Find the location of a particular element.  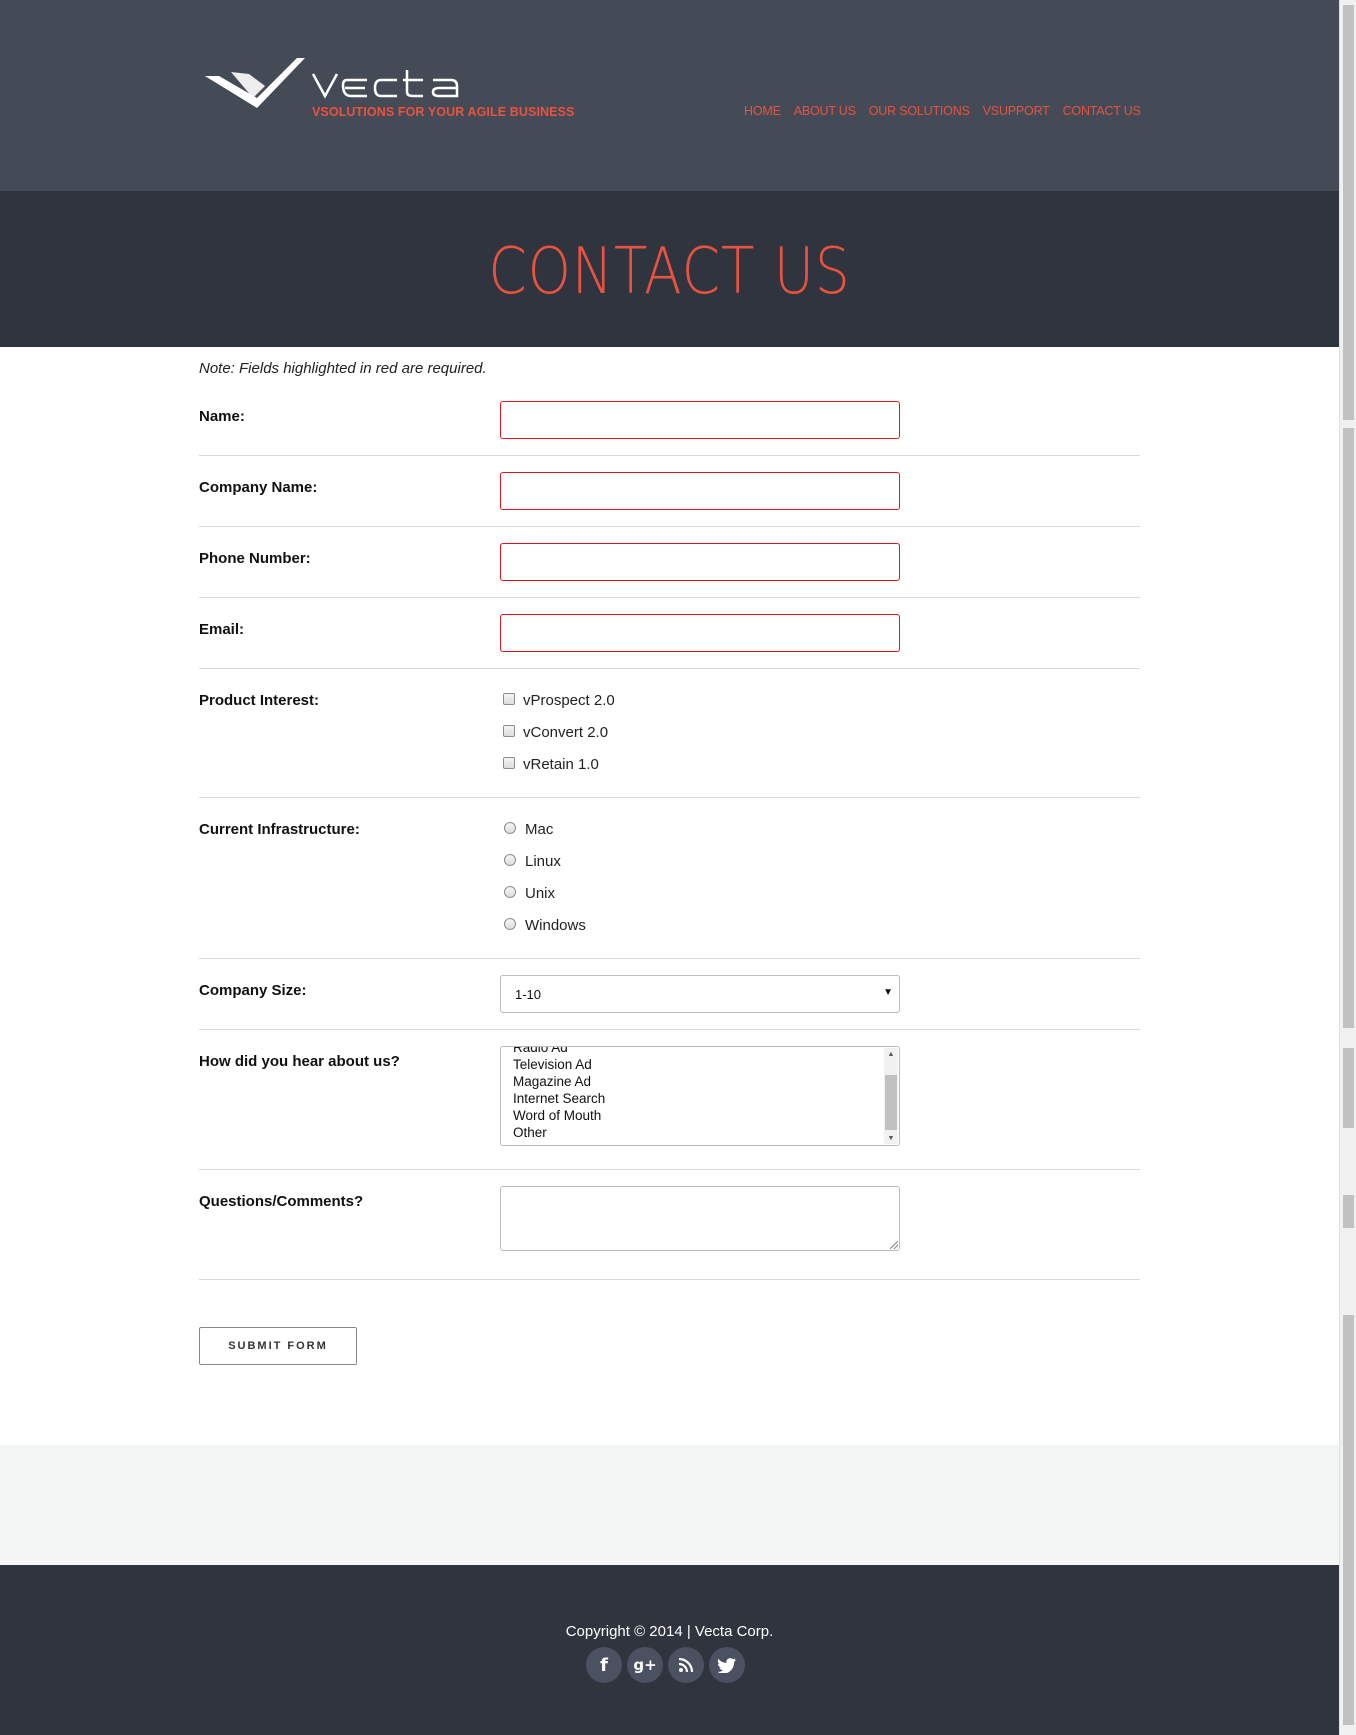

product-checkbox-group: vProspect 2.0 vConvert 2.0 vRetain 1.0 is located at coordinates (557, 732).